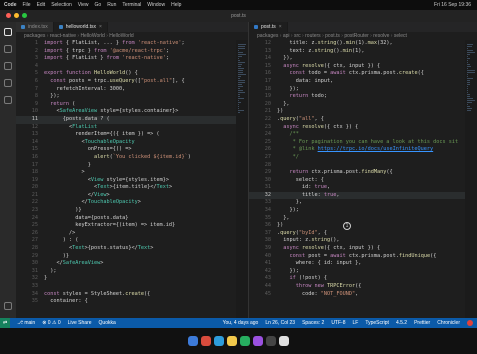  I want to click on breadcrumb-item: react-native, so click(60, 36).